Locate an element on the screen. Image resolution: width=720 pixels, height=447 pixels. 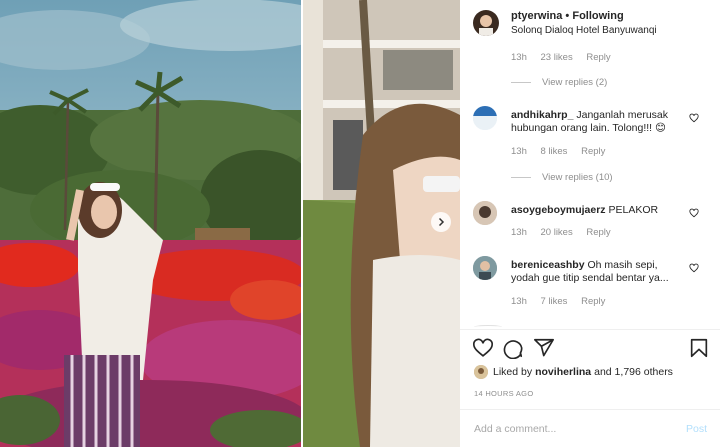
post-comment-button: Post is located at coordinates (696, 429).